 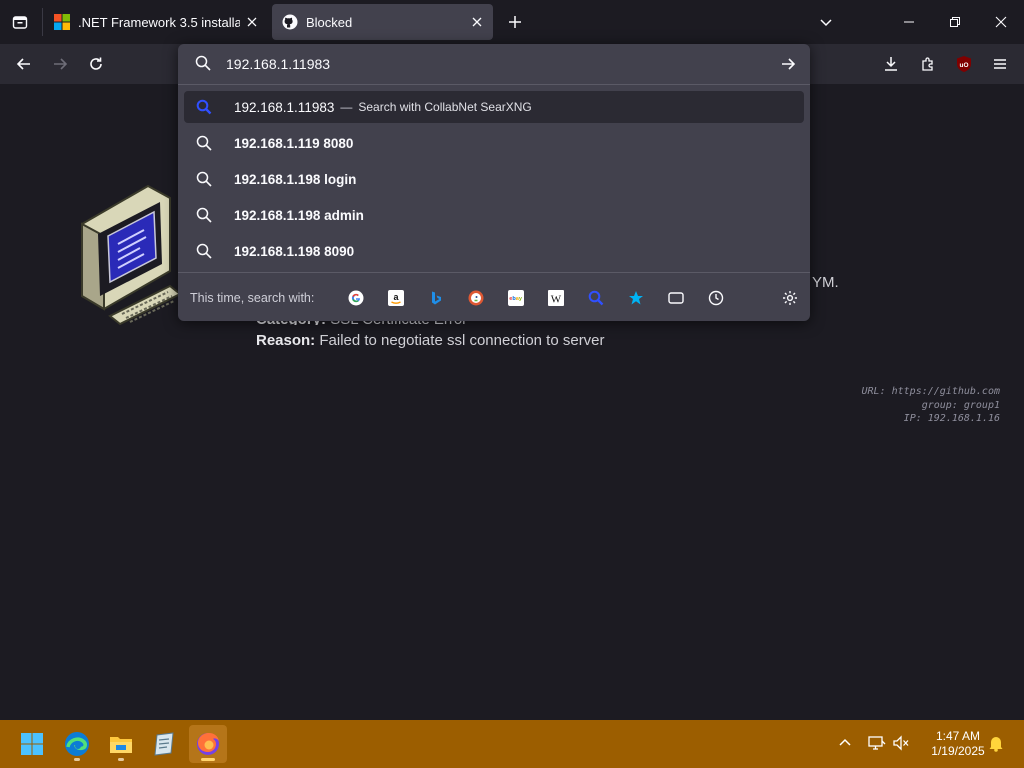 I want to click on reload-icon, so click(x=96, y=63).